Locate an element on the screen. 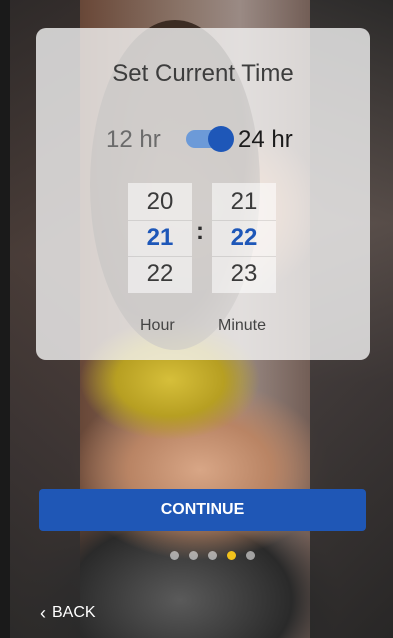 Image resolution: width=393 pixels, height=638 pixels. format-12hr-label: 12 hr is located at coordinates (133, 140).